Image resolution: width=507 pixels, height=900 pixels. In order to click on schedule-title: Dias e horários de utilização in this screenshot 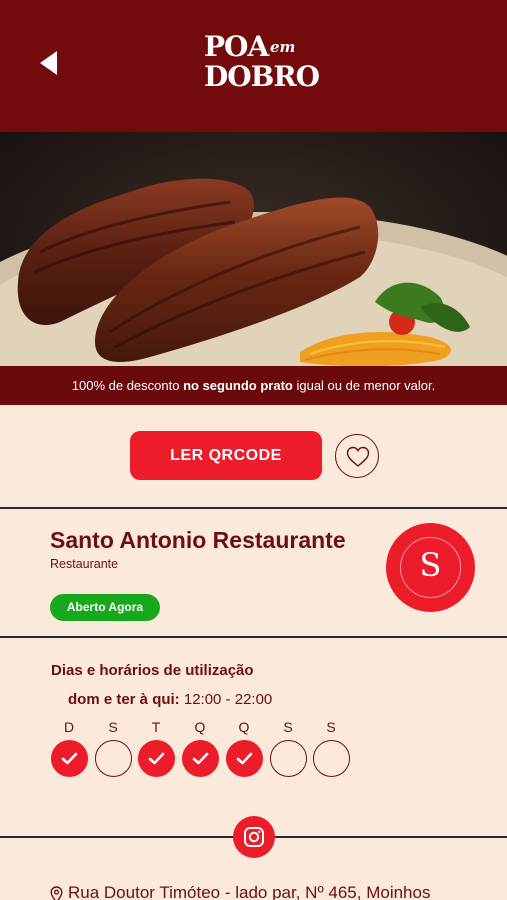, I will do `click(152, 670)`.